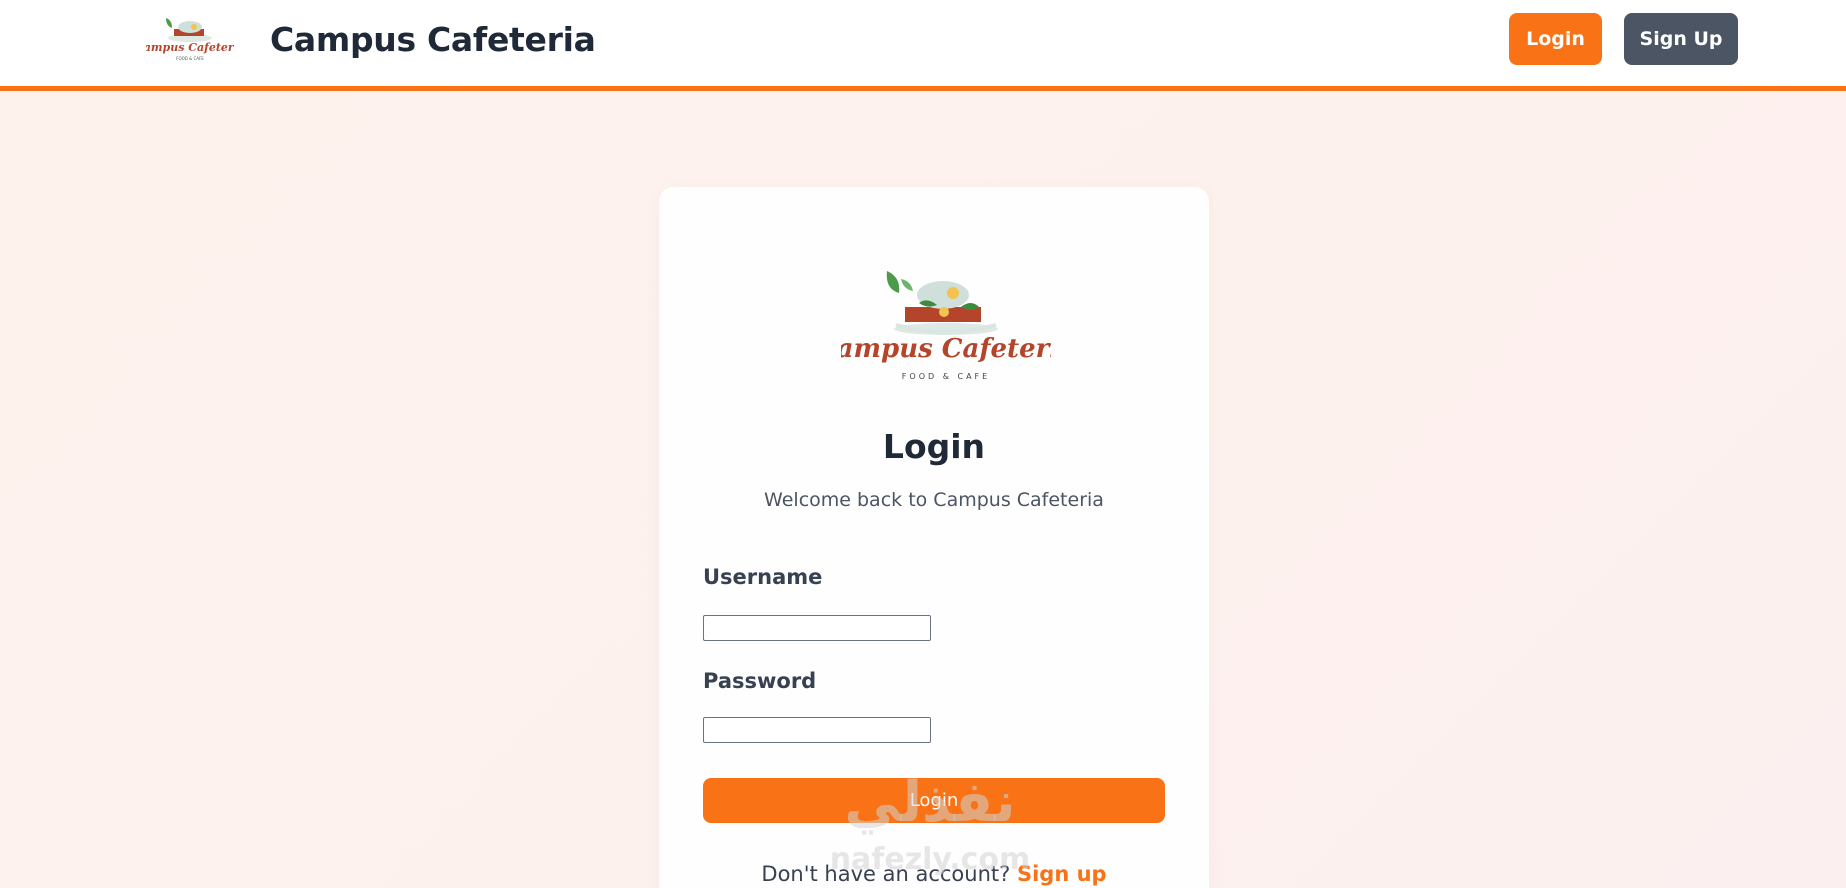 The image size is (1846, 888). What do you see at coordinates (763, 577) in the screenshot?
I see `username-label: Username` at bounding box center [763, 577].